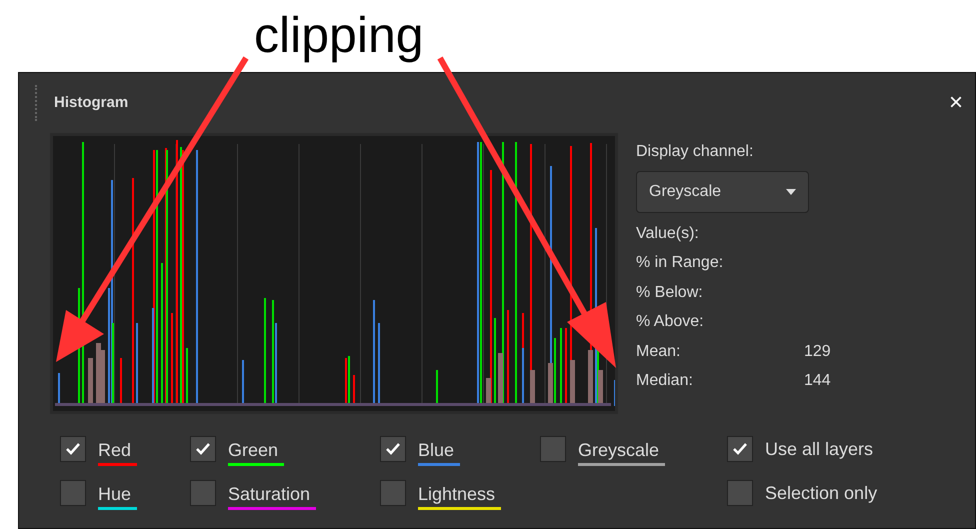  Describe the element at coordinates (91, 102) in the screenshot. I see `panel-title: Histogram` at that location.